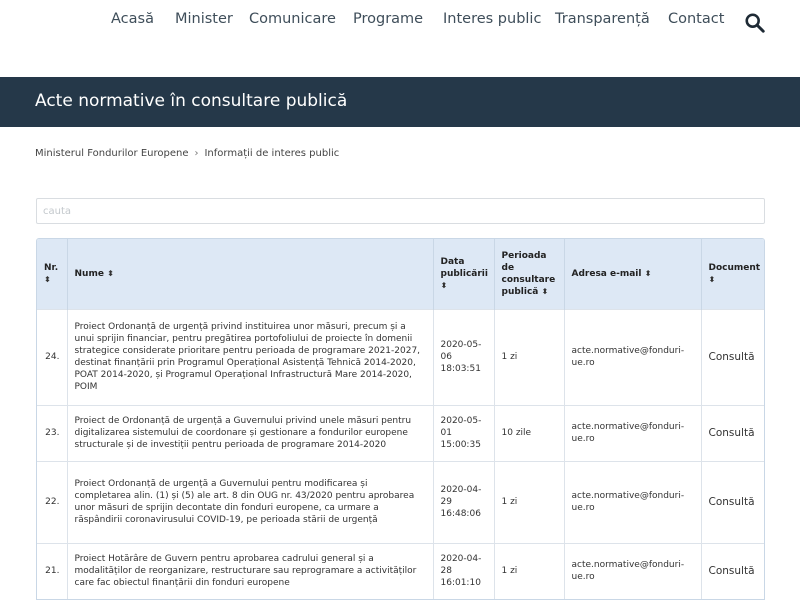 Image resolution: width=800 pixels, height=600 pixels. I want to click on column-label-document: Document, so click(734, 267).